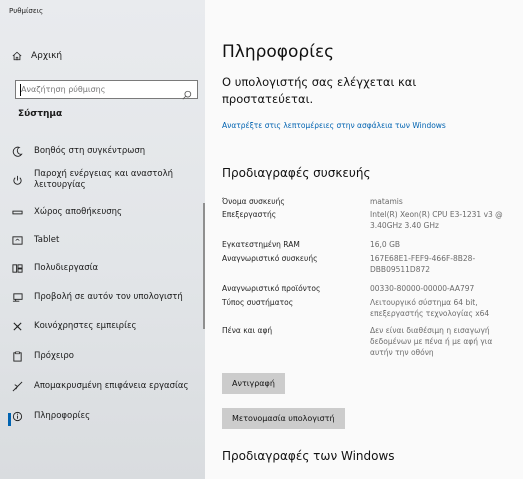 This screenshot has height=479, width=523. What do you see at coordinates (17, 416) in the screenshot?
I see `info-icon` at bounding box center [17, 416].